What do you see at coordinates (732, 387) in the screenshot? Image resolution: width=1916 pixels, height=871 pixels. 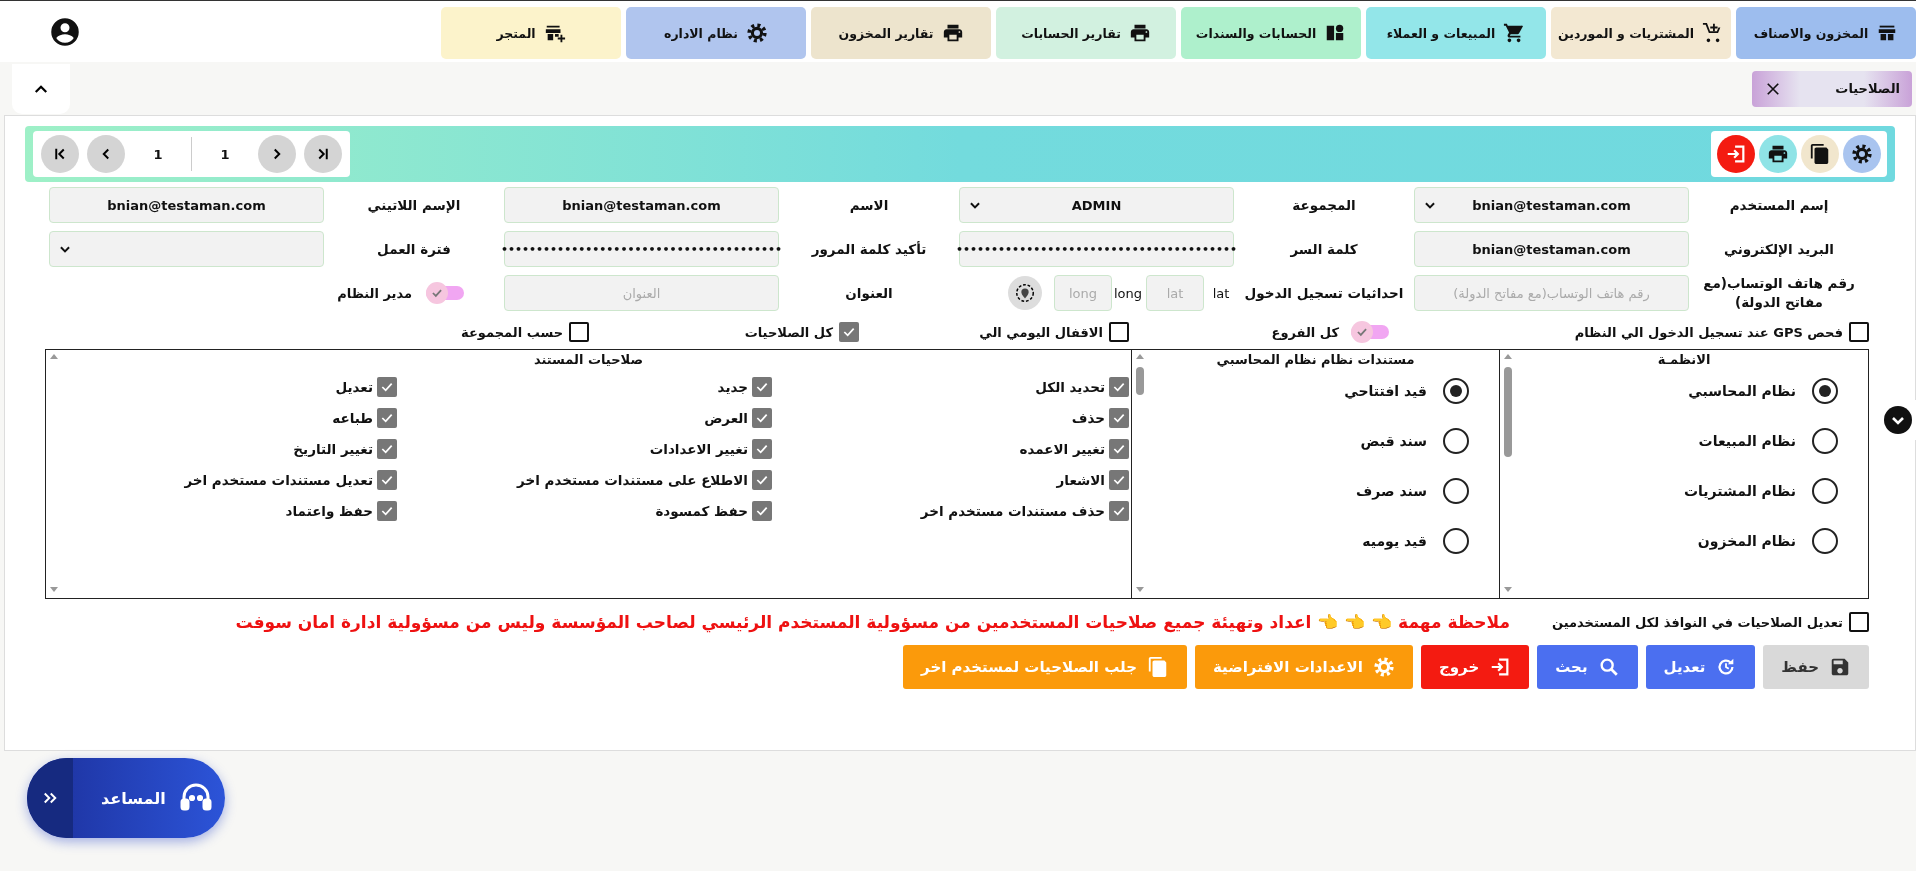 I see `permission-label: جديد` at bounding box center [732, 387].